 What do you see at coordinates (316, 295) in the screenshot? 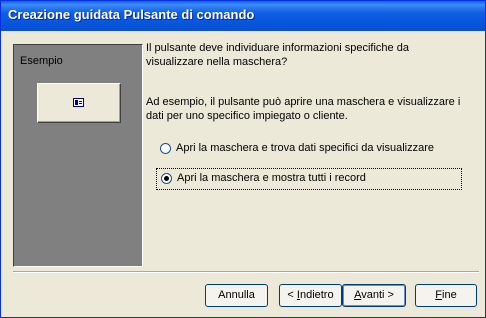
I see `back-button-label: ndietro` at bounding box center [316, 295].